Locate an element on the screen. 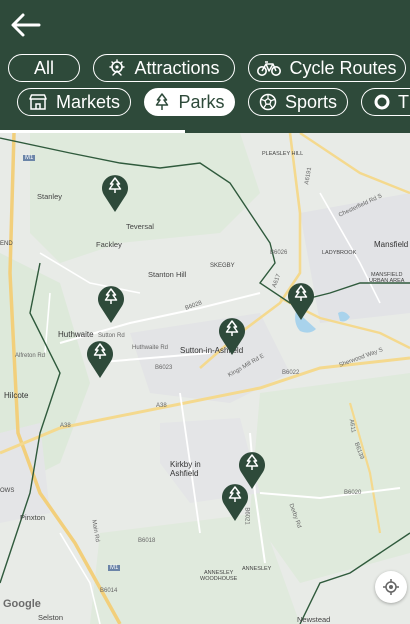 The width and height of the screenshot is (410, 624). filter-chip-partial: T is located at coordinates (385, 102).